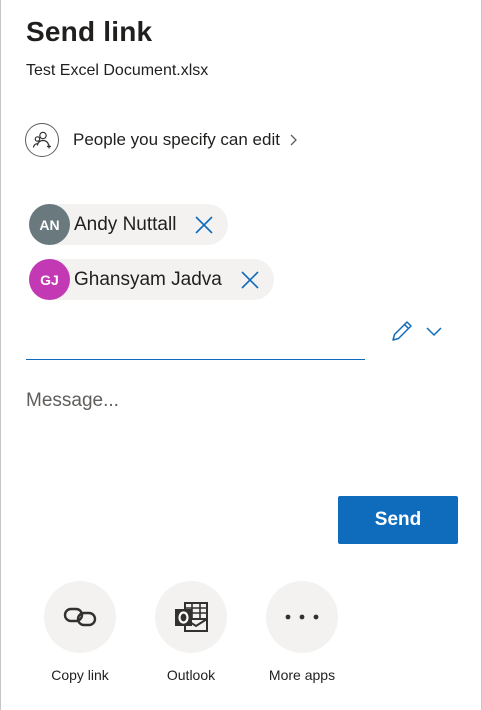 This screenshot has height=710, width=482. I want to click on chevron-down-icon, so click(434, 333).